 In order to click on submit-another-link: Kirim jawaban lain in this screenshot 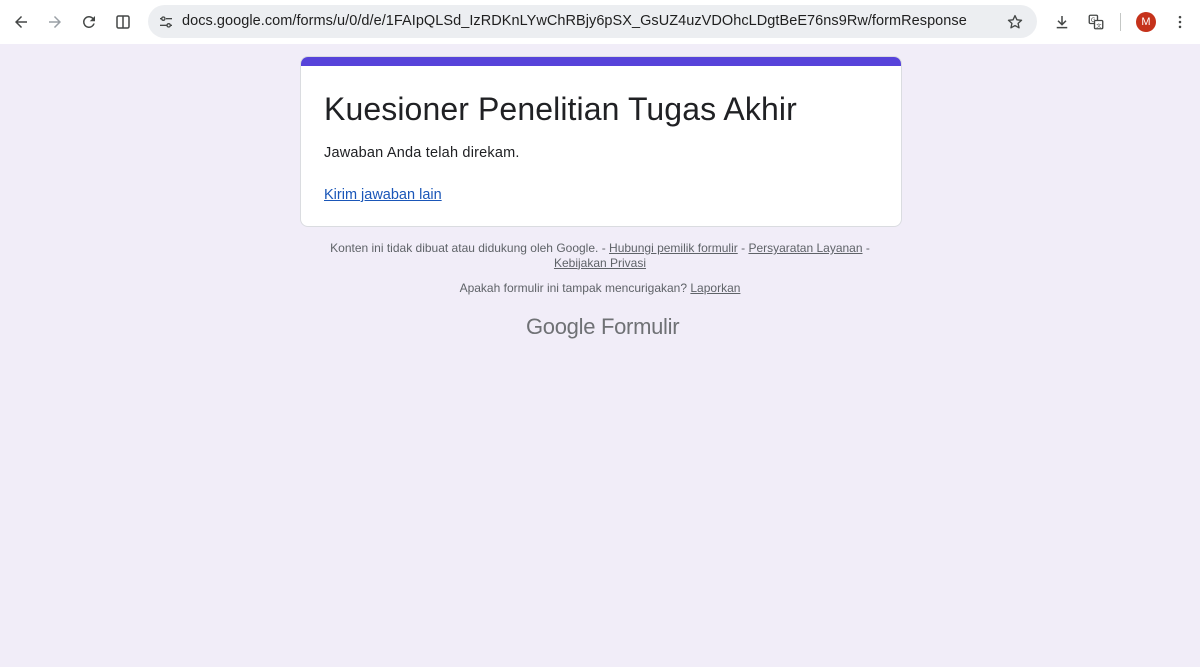, I will do `click(383, 195)`.